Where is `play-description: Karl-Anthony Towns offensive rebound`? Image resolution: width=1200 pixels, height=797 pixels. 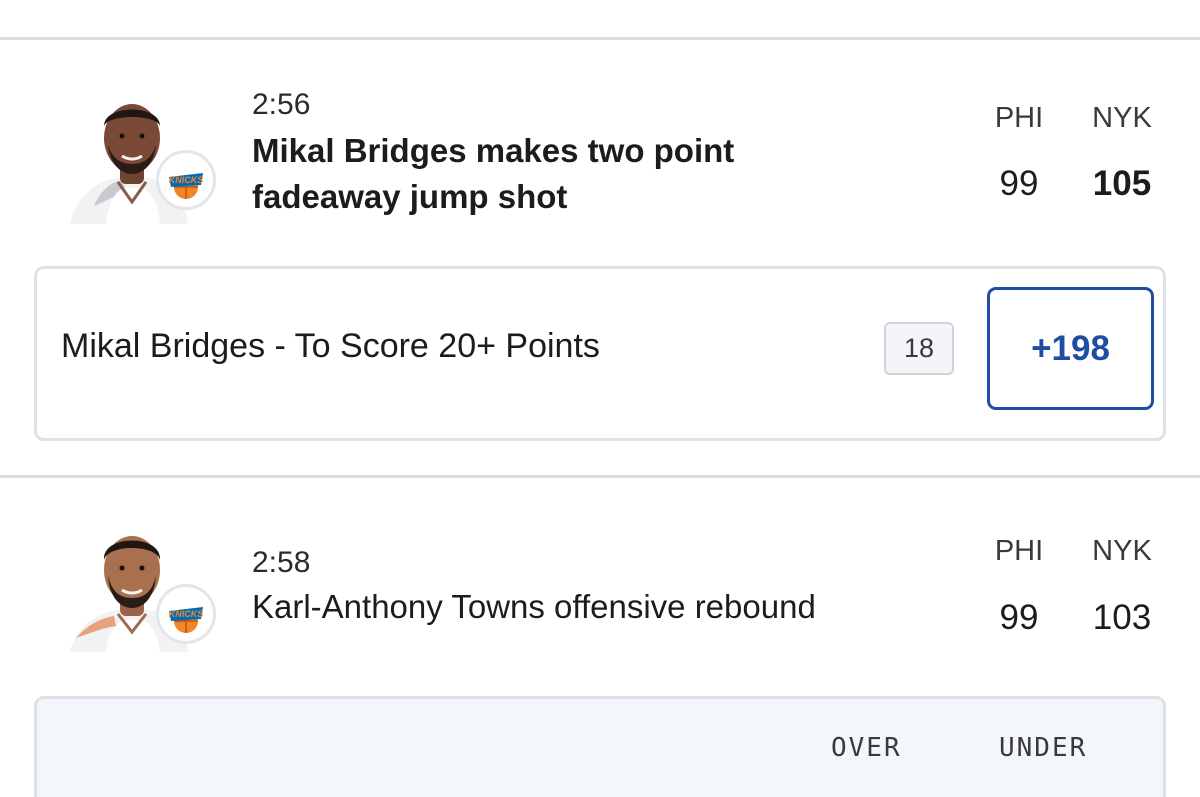 play-description: Karl-Anthony Towns offensive rebound is located at coordinates (534, 606).